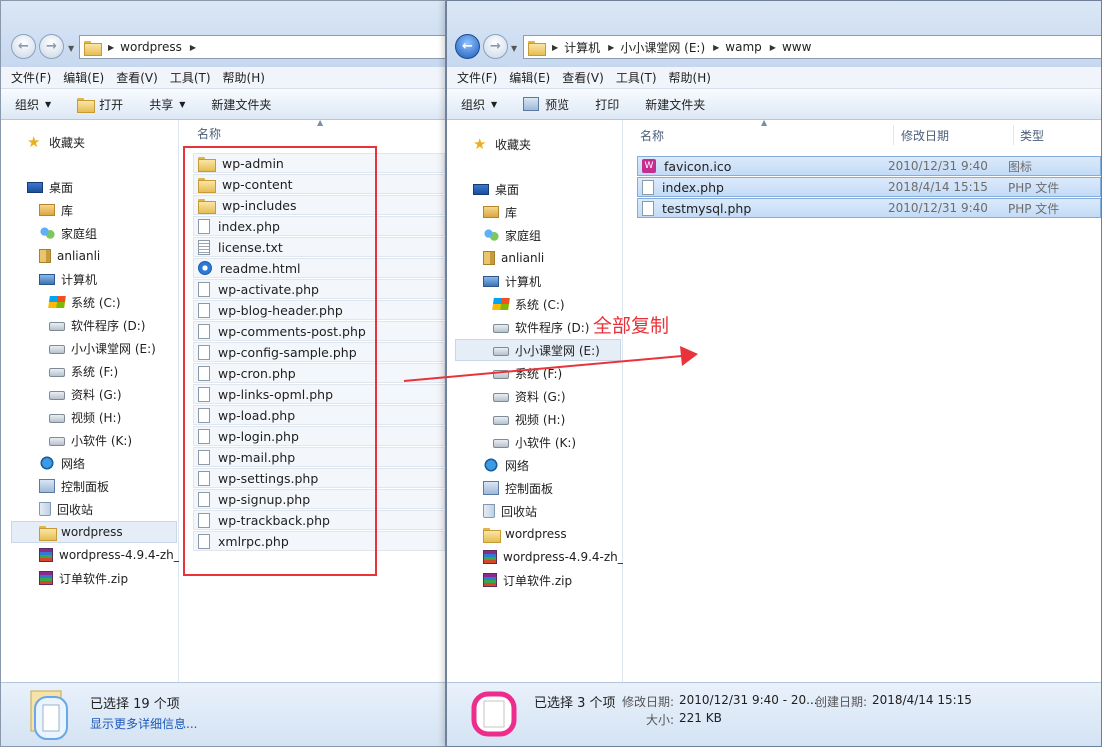  What do you see at coordinates (550, 364) in the screenshot?
I see `copy-arrow-annotation` at bounding box center [550, 364].